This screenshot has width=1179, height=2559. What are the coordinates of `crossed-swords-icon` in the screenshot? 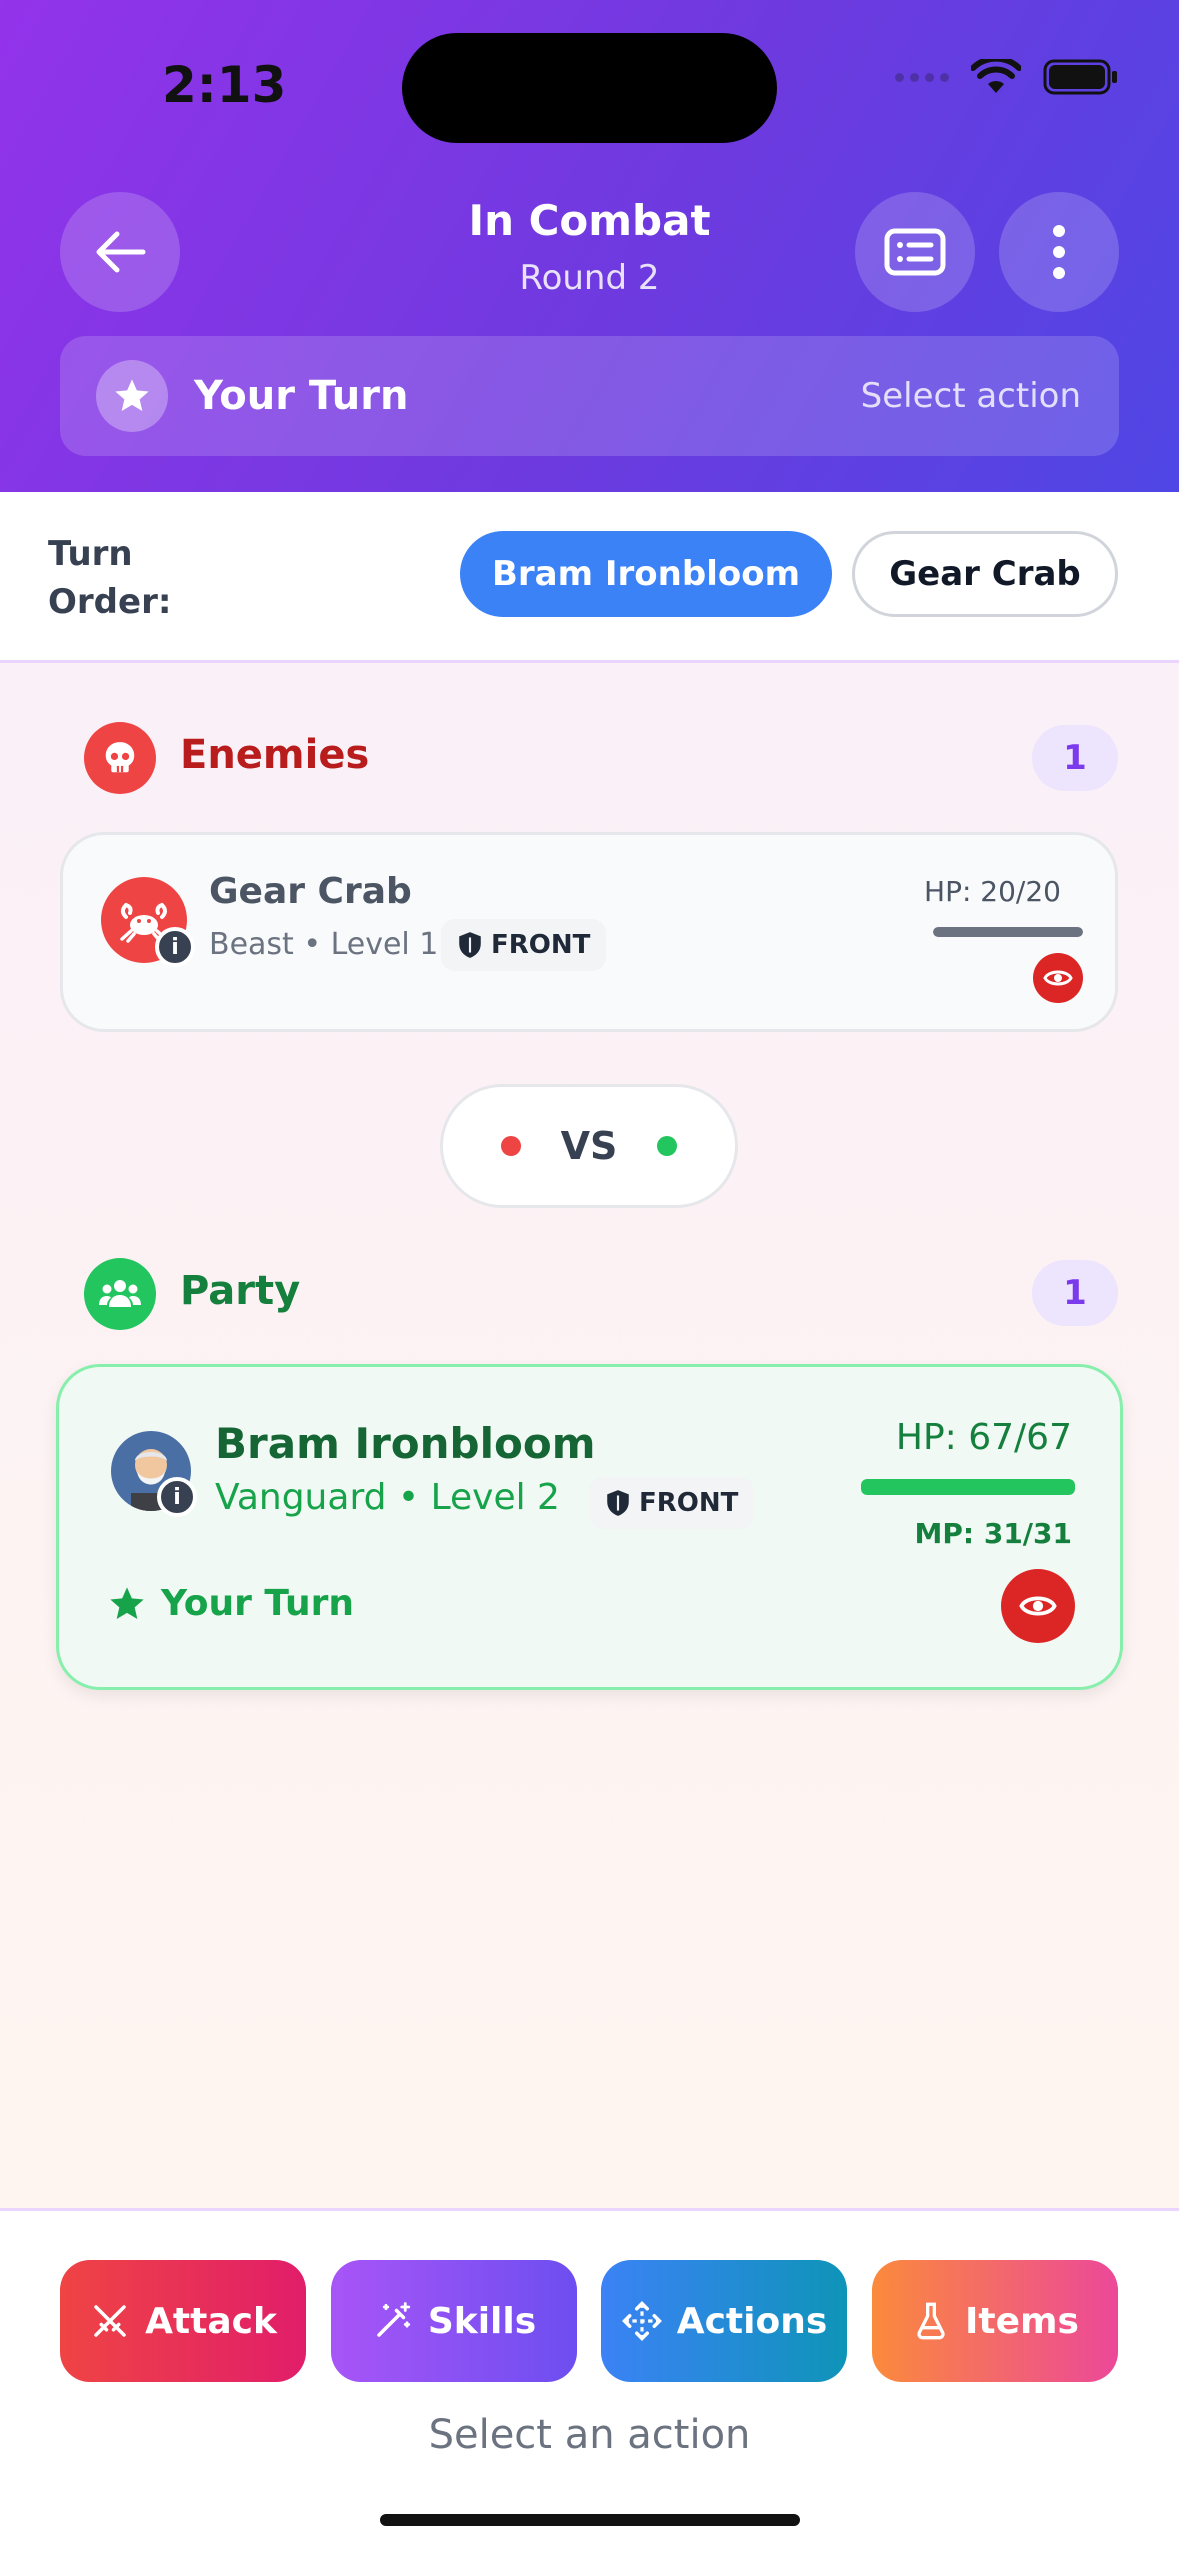 It's located at (110, 2321).